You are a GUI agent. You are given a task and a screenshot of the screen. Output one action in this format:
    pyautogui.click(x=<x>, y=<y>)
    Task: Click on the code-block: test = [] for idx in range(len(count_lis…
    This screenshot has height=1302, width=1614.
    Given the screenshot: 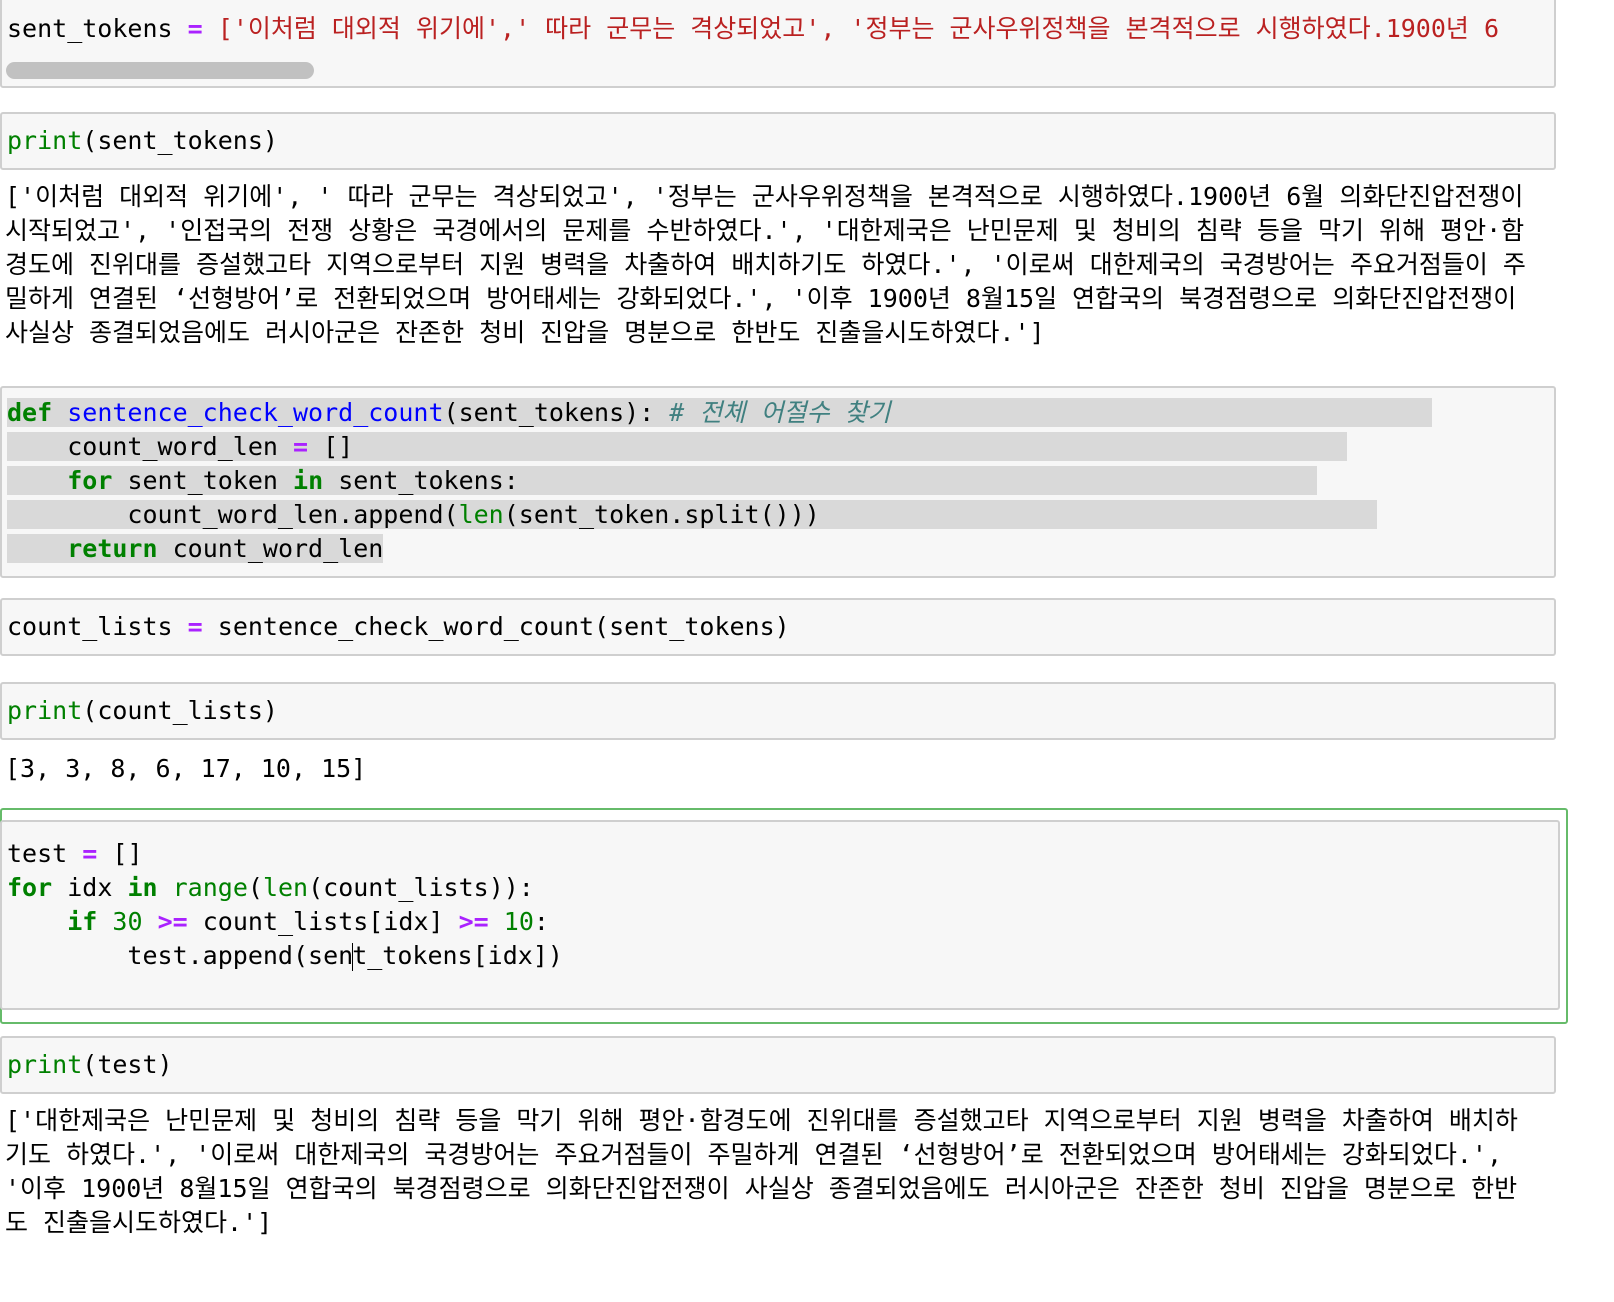 What is the action you would take?
    pyautogui.click(x=285, y=905)
    